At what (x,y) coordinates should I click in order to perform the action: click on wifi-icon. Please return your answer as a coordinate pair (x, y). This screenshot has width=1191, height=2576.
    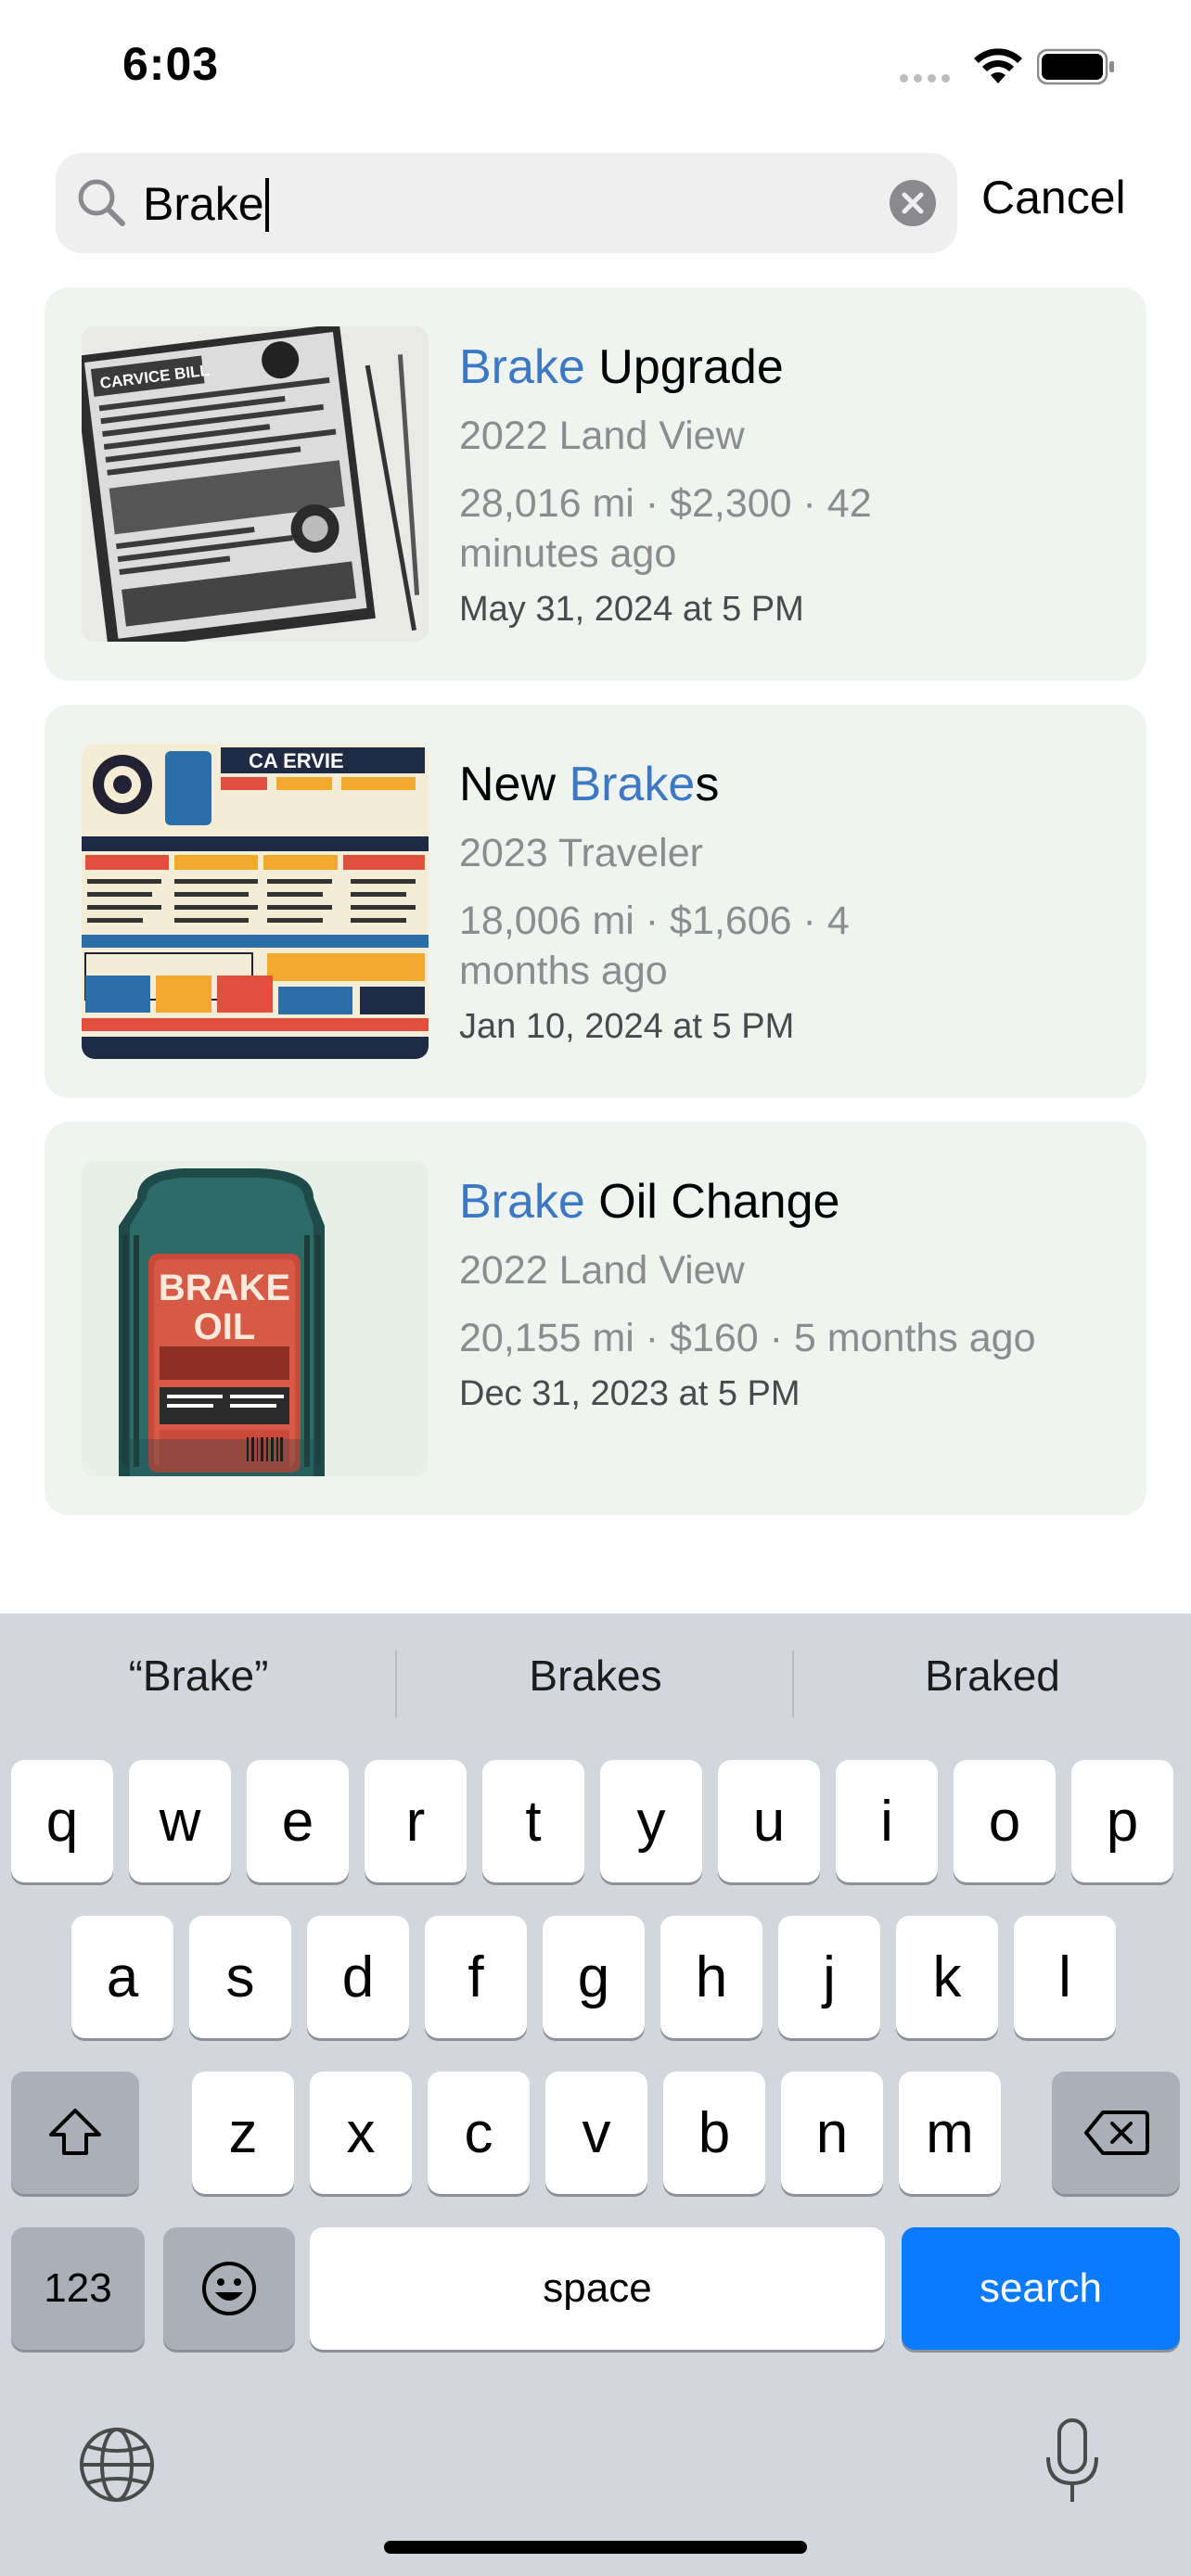
    Looking at the image, I should click on (998, 66).